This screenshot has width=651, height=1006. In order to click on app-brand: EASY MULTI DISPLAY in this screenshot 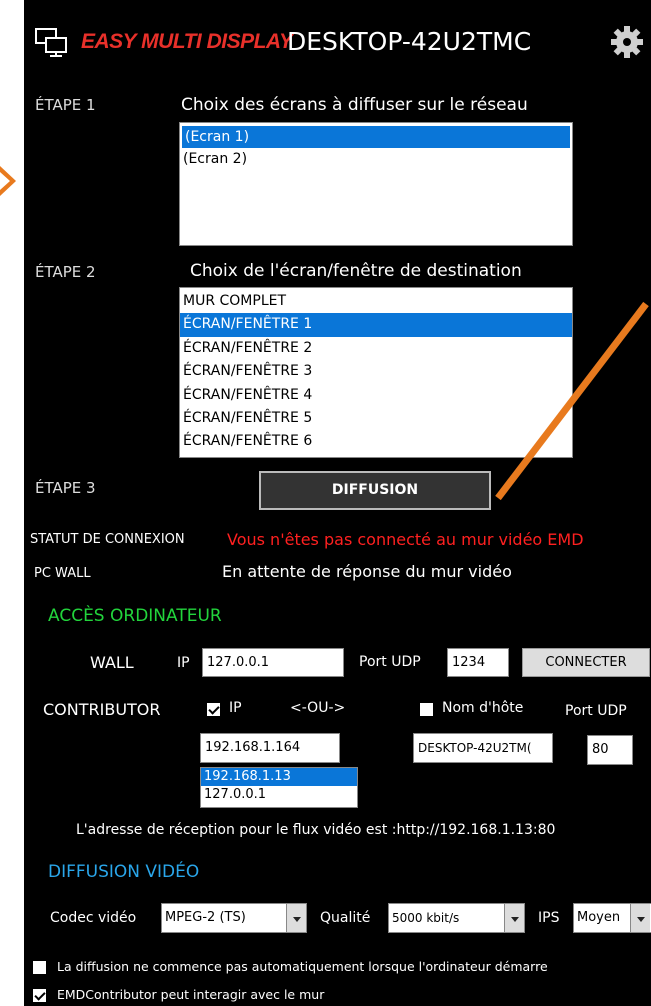, I will do `click(187, 41)`.